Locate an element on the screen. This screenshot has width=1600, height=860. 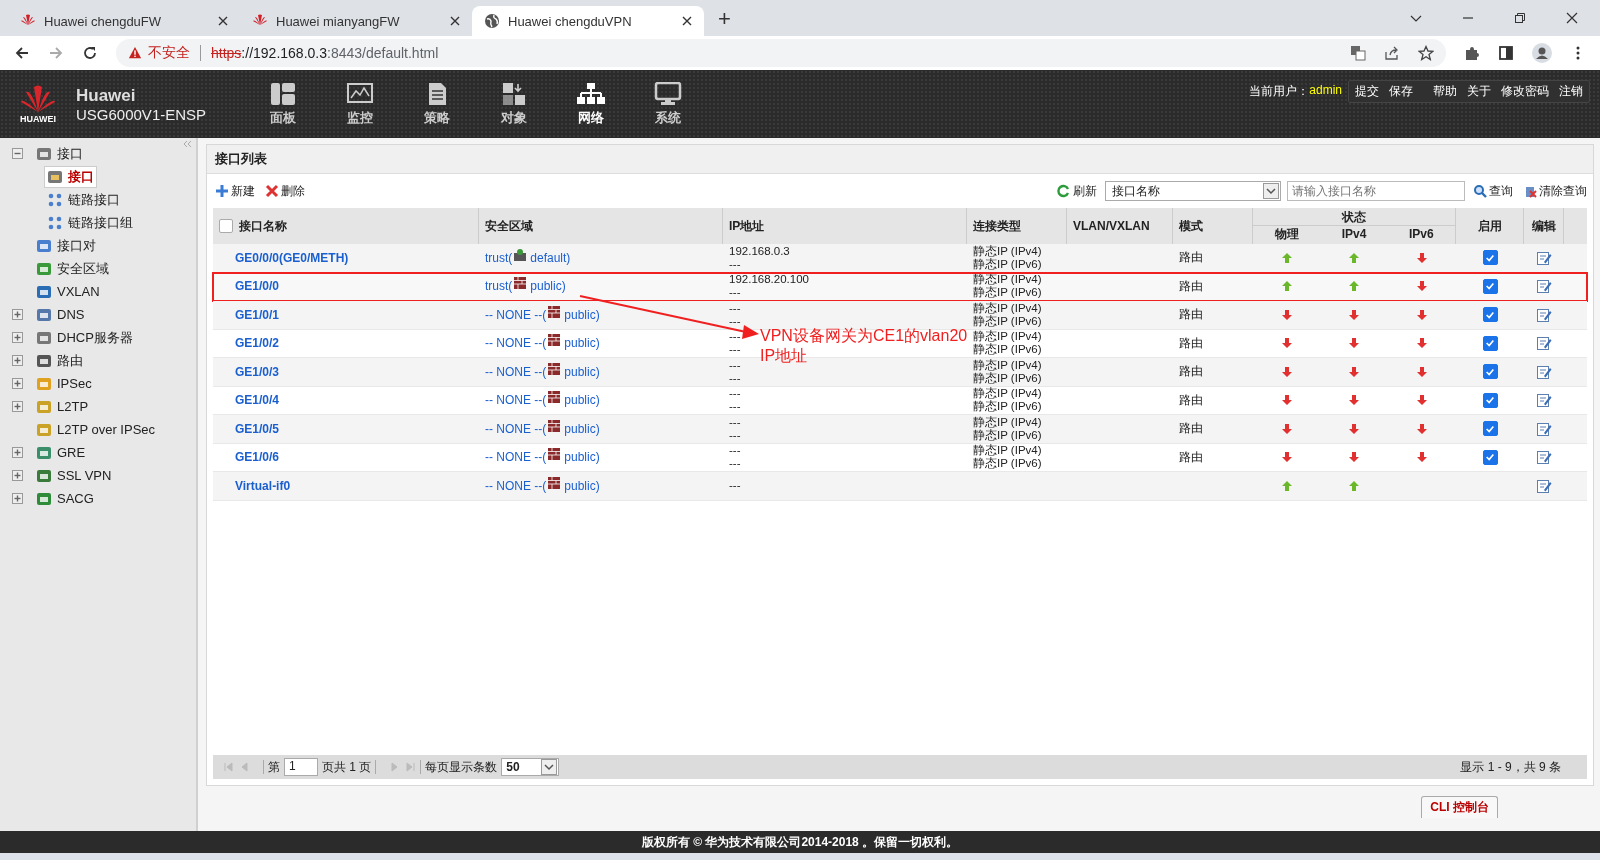
translate-icon is located at coordinates (1358, 53).